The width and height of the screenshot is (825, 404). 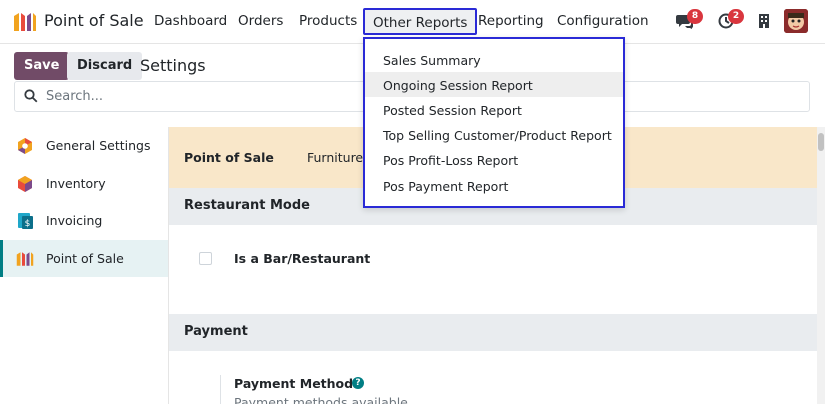 I want to click on sidebar-item-point-of-sale: Point of Sale, so click(x=84, y=258).